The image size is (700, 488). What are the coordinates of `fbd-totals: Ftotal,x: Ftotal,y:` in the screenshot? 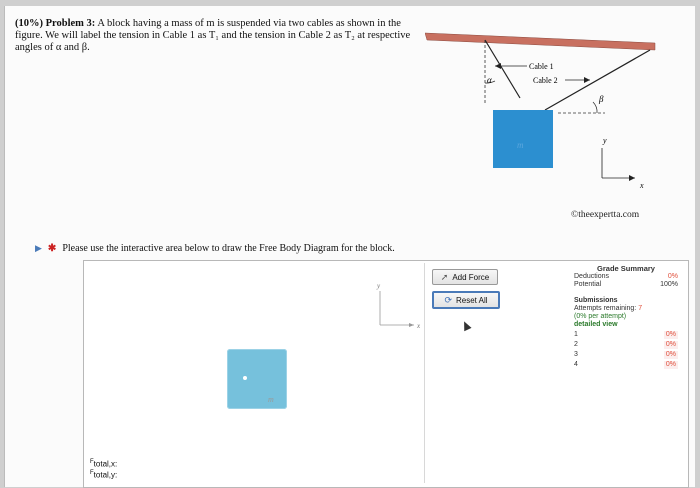 It's located at (103, 468).